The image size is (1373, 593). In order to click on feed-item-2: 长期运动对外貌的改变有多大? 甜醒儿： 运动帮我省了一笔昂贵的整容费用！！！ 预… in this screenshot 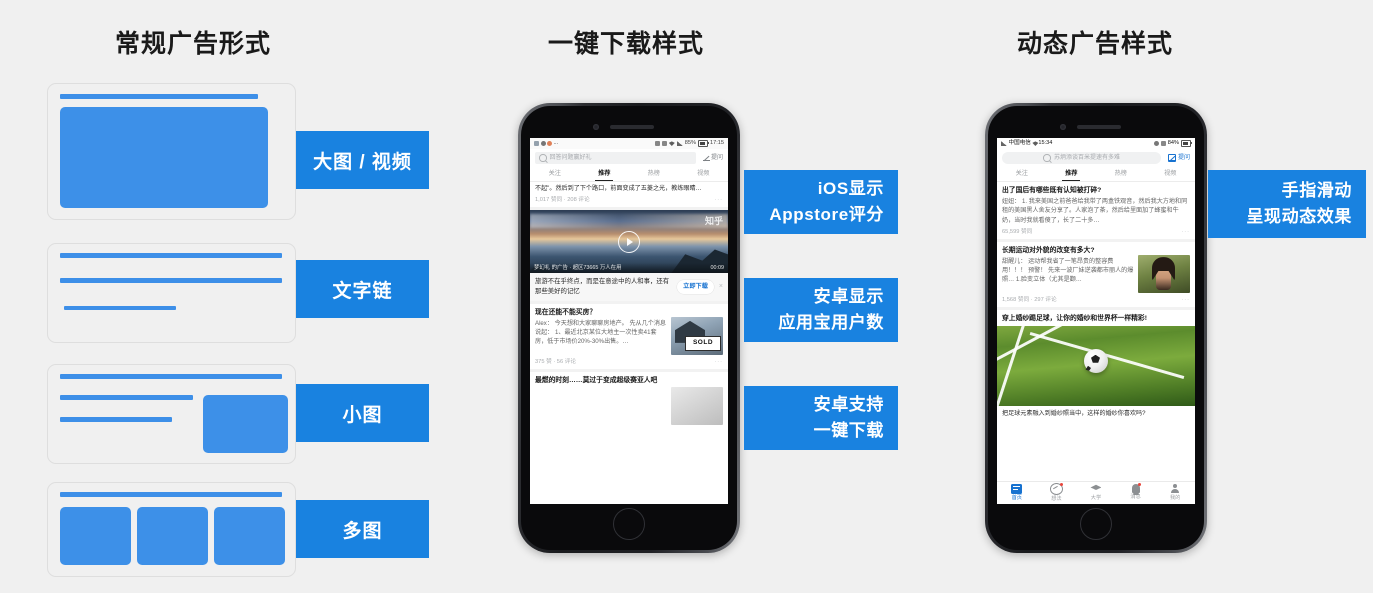, I will do `click(1096, 274)`.